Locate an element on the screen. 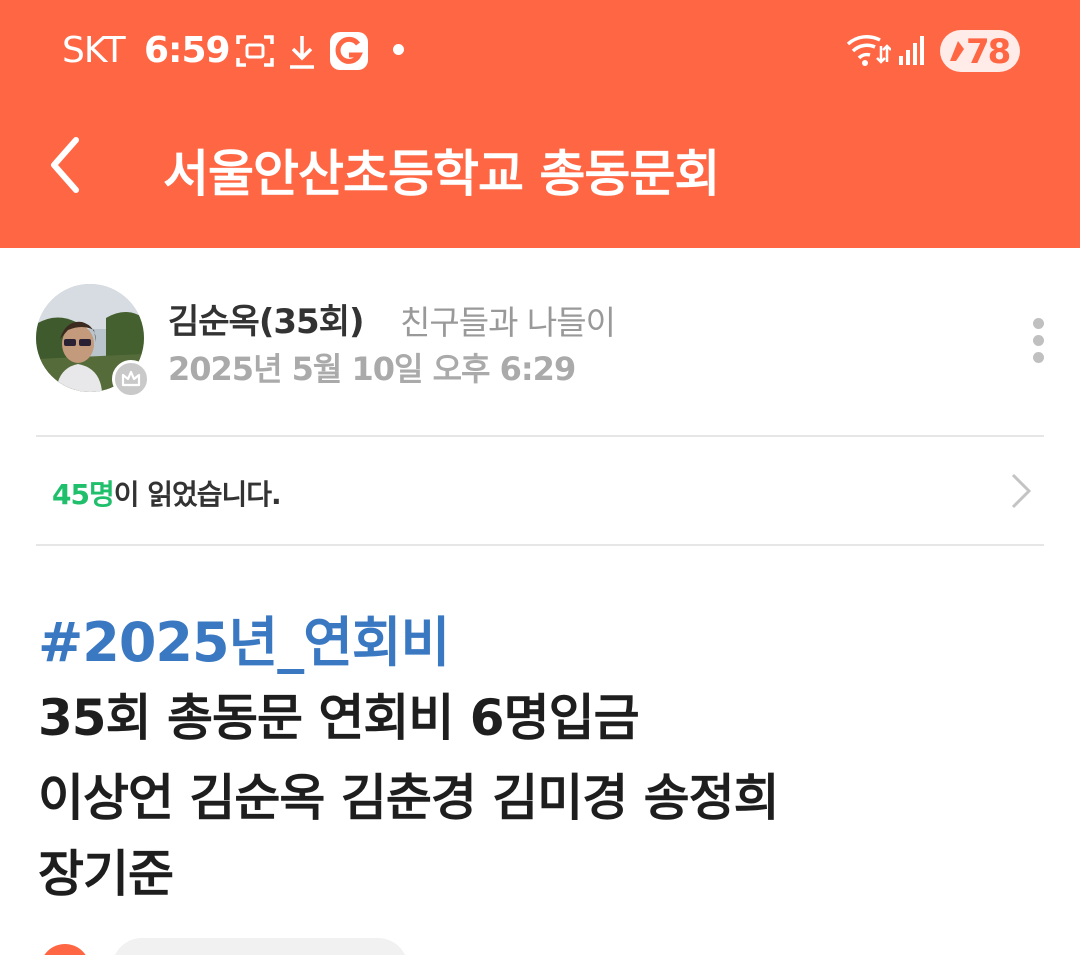 The height and width of the screenshot is (955, 1080). back-button is located at coordinates (70, 165).